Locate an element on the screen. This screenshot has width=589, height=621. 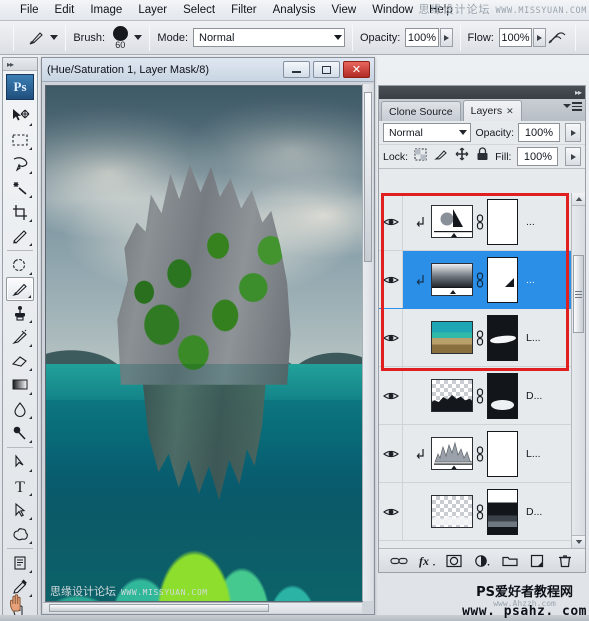
tab-clone-source: Clone Source is located at coordinates (421, 111).